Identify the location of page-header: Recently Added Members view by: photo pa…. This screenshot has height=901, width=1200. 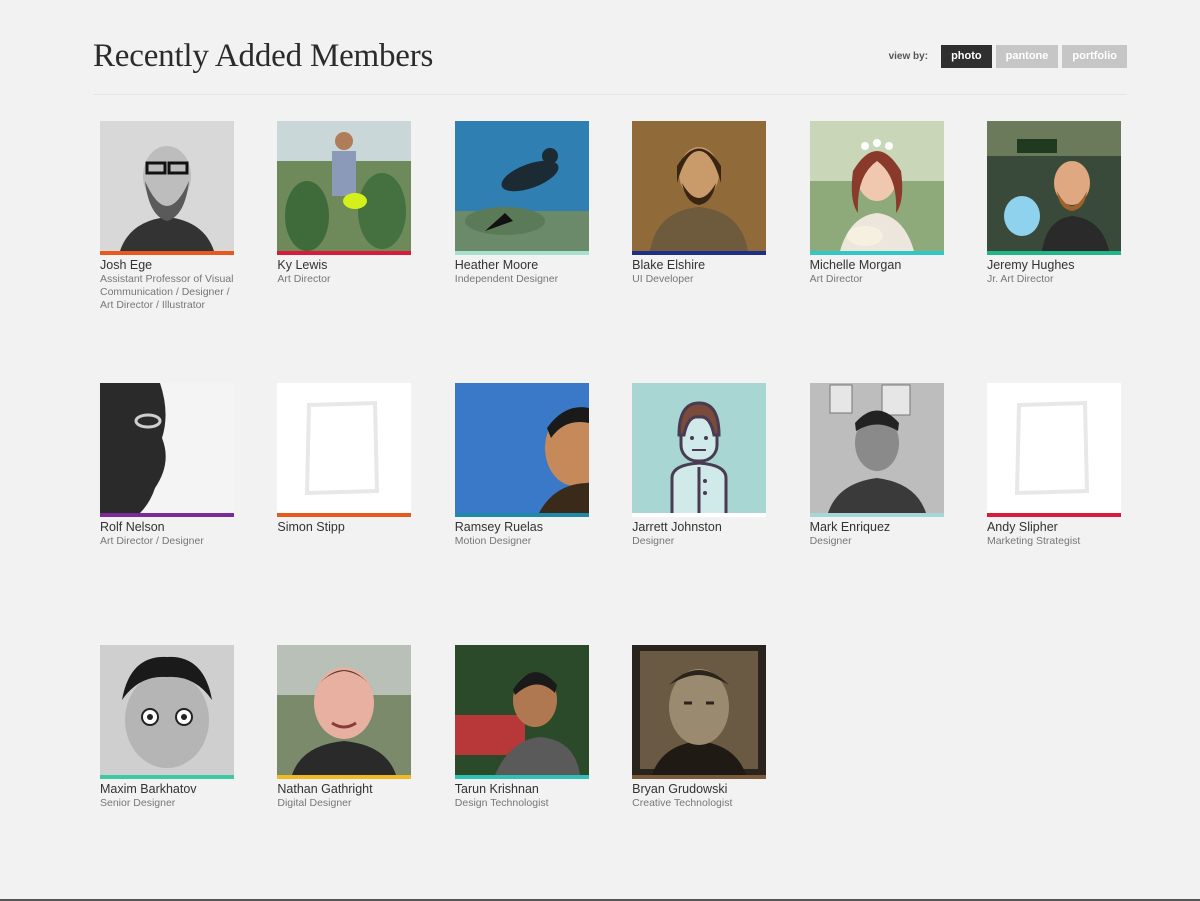
(610, 65).